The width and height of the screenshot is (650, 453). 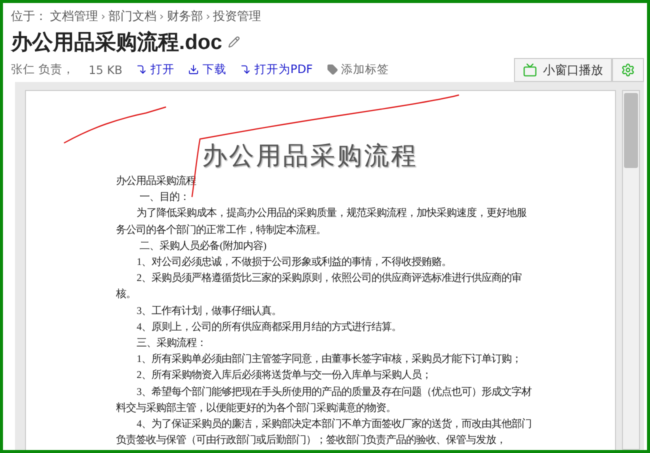 What do you see at coordinates (276, 72) in the screenshot?
I see `open-link: 打开为PDF` at bounding box center [276, 72].